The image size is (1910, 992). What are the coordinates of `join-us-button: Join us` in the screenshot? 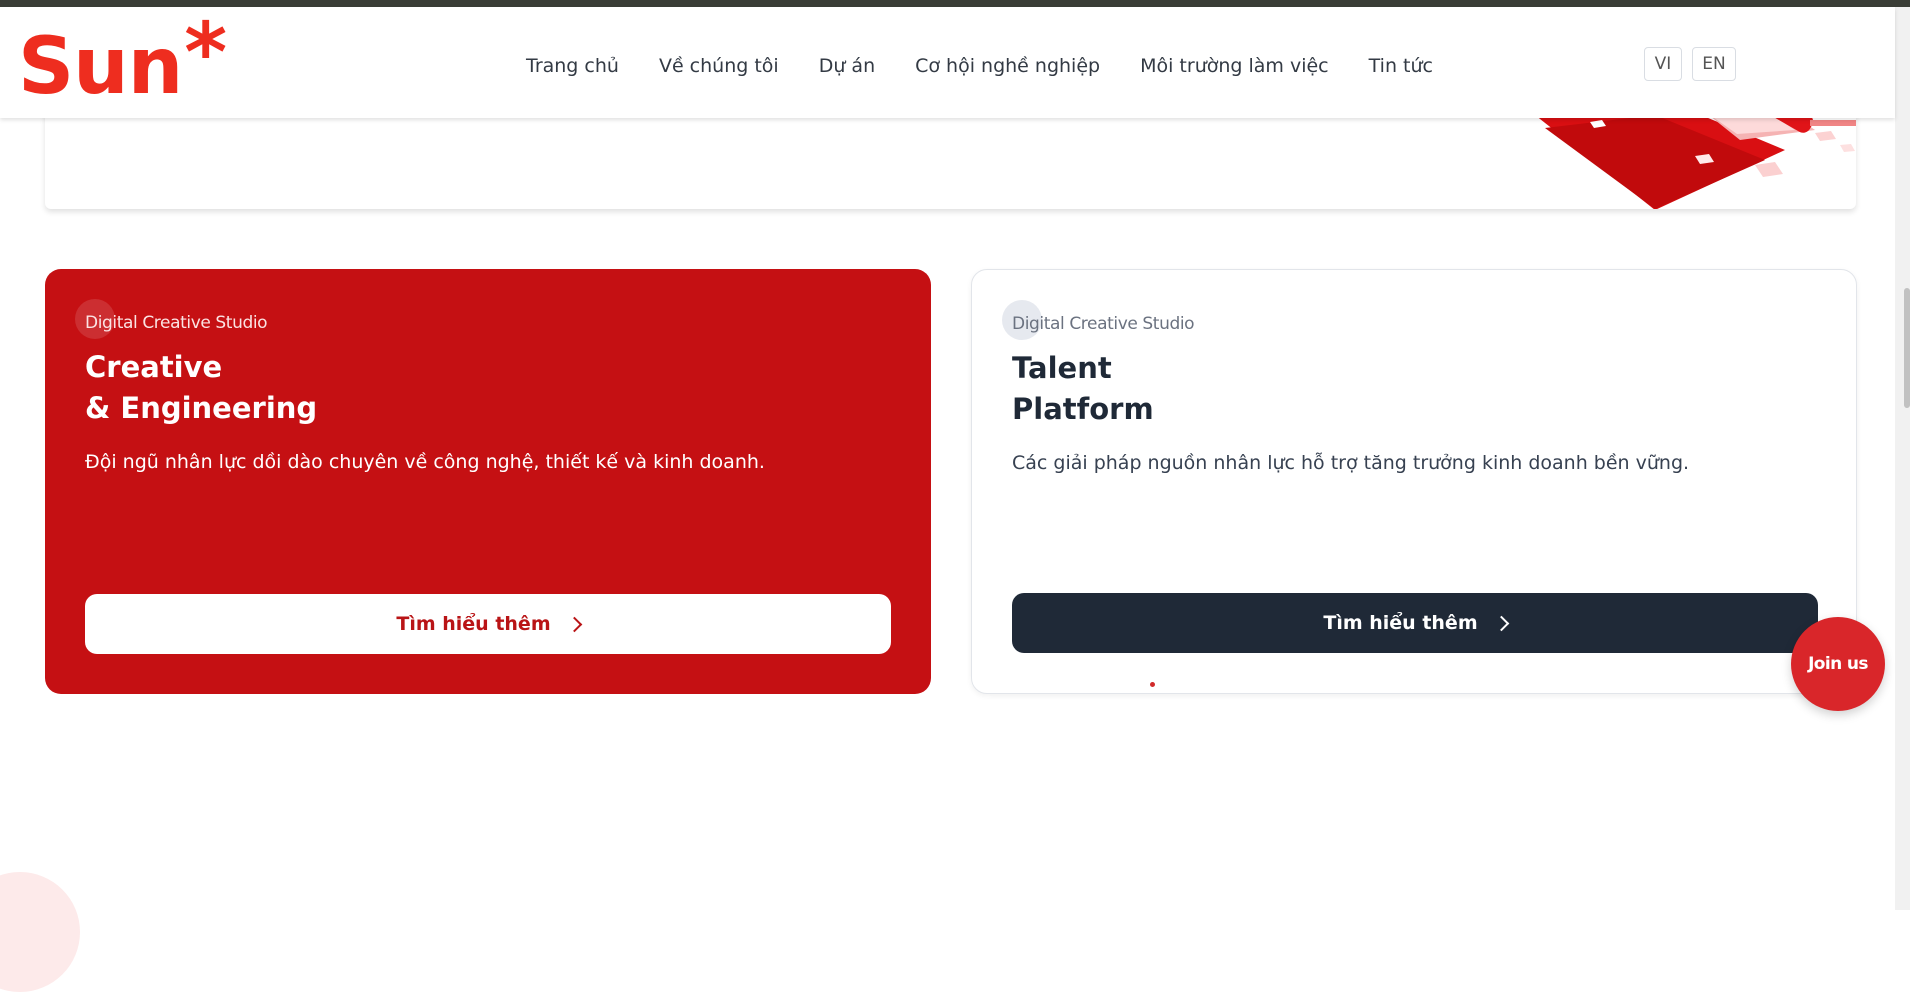 It's located at (1838, 664).